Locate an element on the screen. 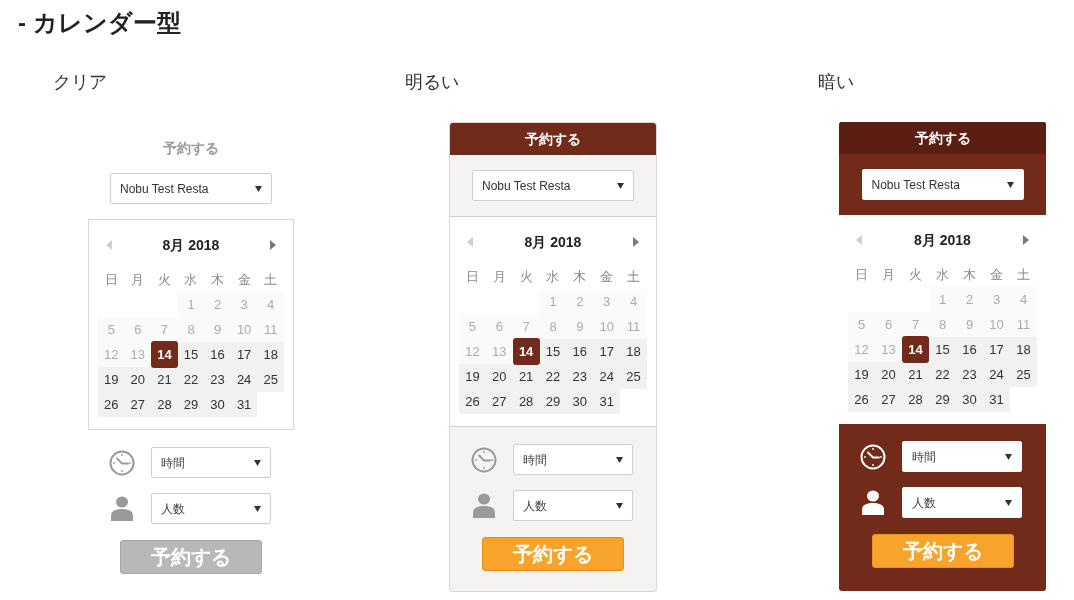  weekday-label: 土 is located at coordinates (271, 279).